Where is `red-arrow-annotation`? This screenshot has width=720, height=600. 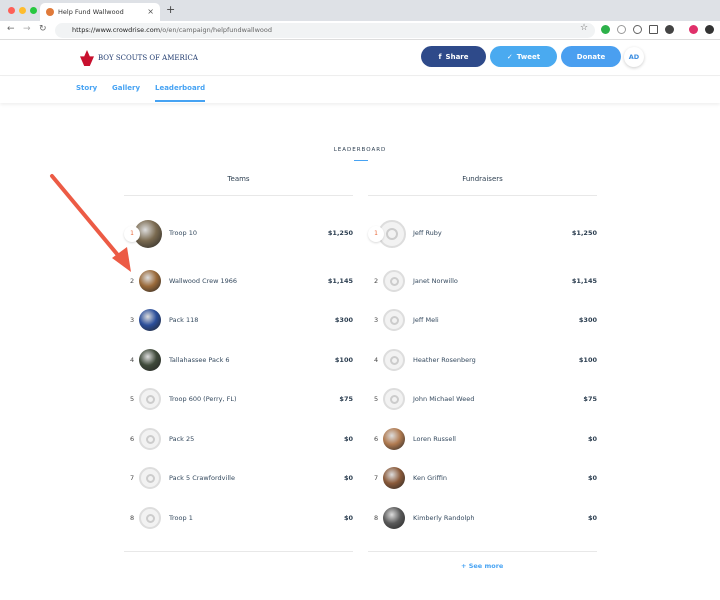
red-arrow-annotation is located at coordinates (90, 223).